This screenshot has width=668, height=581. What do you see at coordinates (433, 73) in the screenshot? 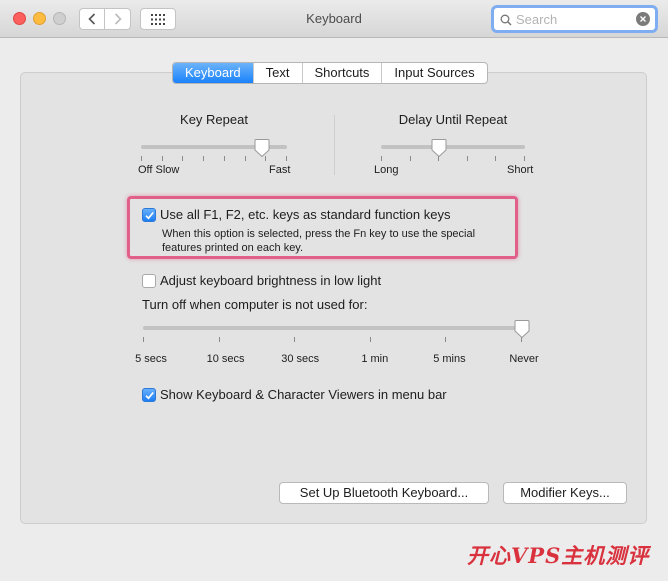
I see `tab-input-sources: Input Sources` at bounding box center [433, 73].